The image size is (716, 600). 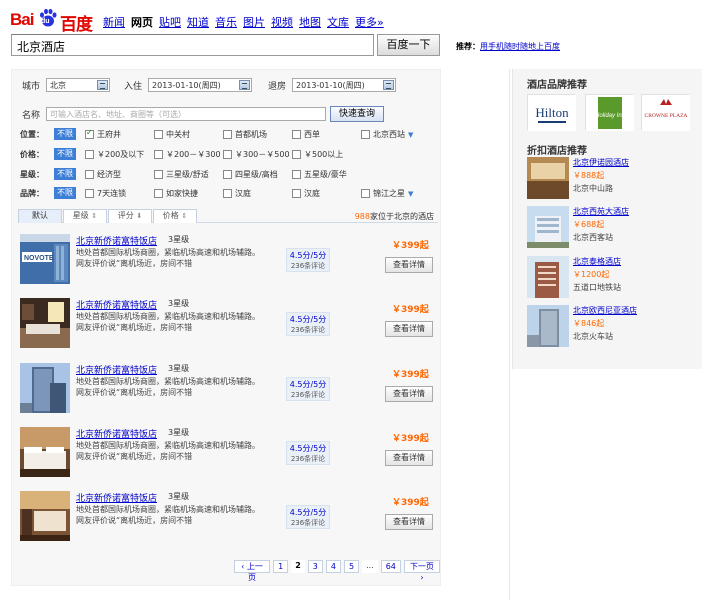 I want to click on discount-hotel-name: 北京西苑大酒店, so click(x=601, y=211).